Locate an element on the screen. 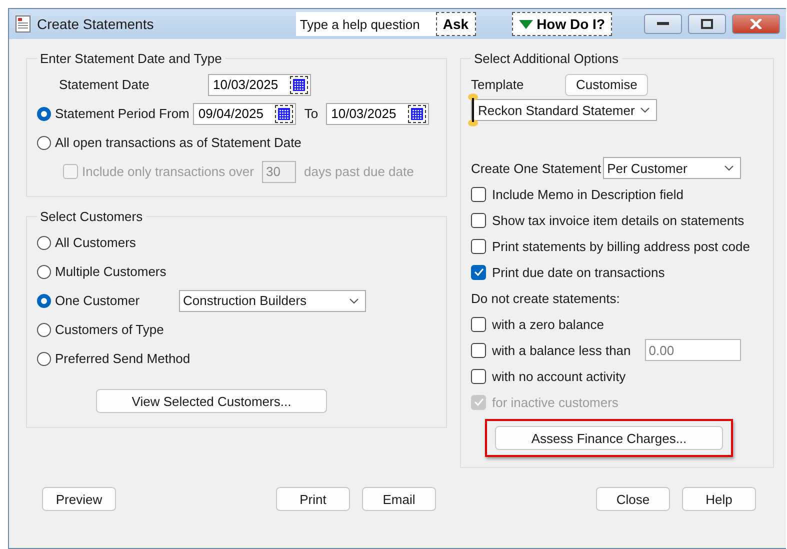 This screenshot has width=787, height=549. date-field: 09/04/2025 is located at coordinates (244, 113).